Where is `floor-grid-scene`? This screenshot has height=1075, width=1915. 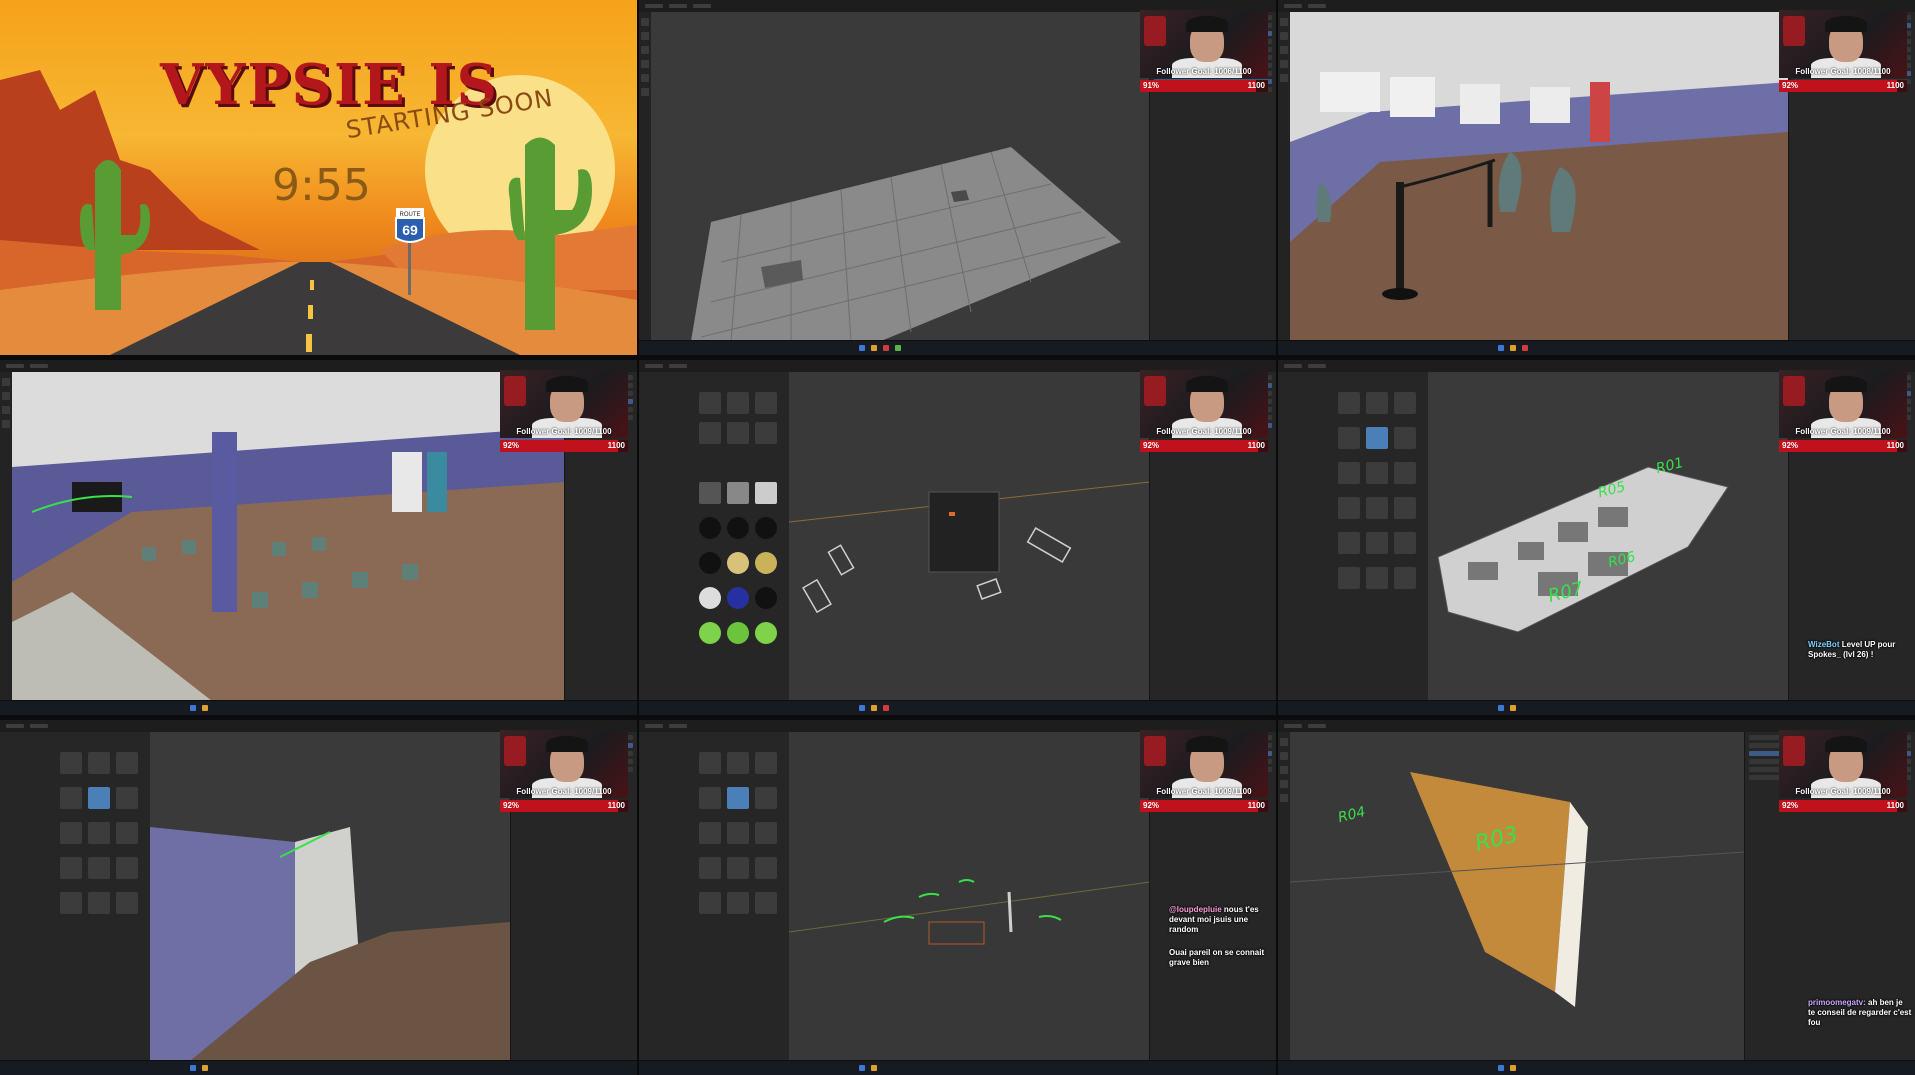 floor-grid-scene is located at coordinates (900, 177).